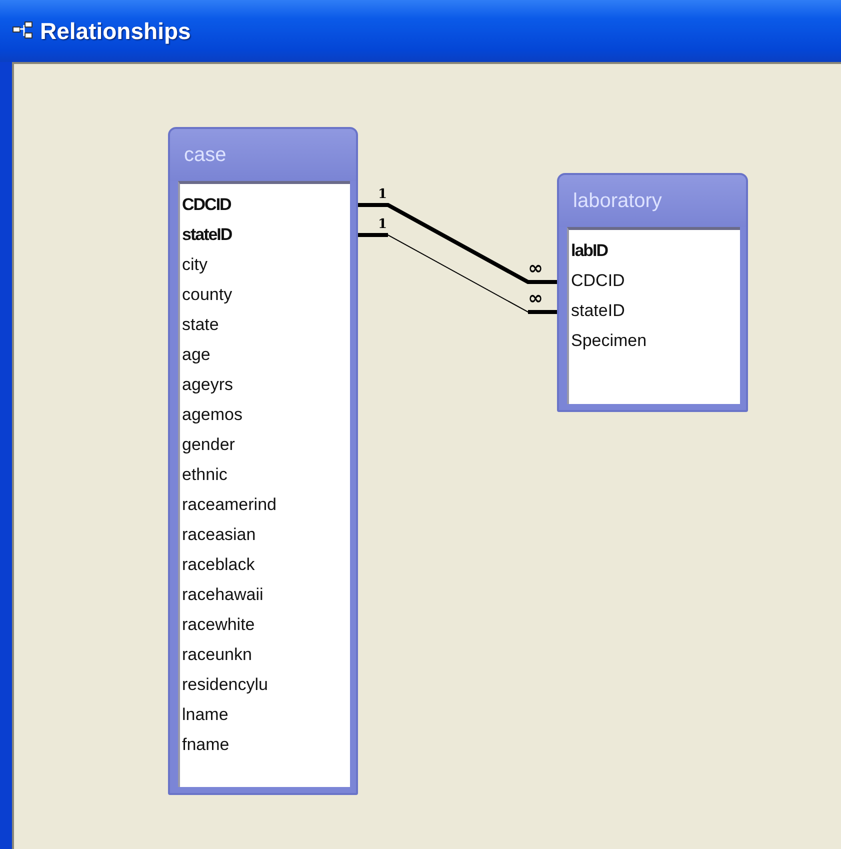 The height and width of the screenshot is (849, 841). What do you see at coordinates (266, 505) in the screenshot?
I see `field-name: raceamerind` at bounding box center [266, 505].